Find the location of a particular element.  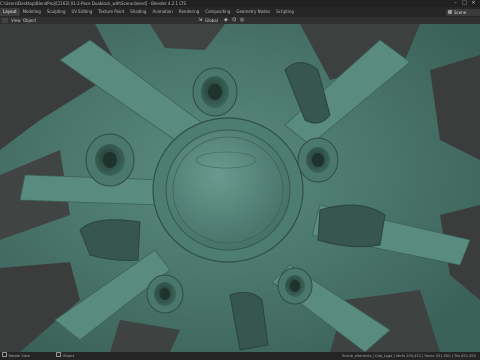

object-menu: Object is located at coordinates (29, 20).